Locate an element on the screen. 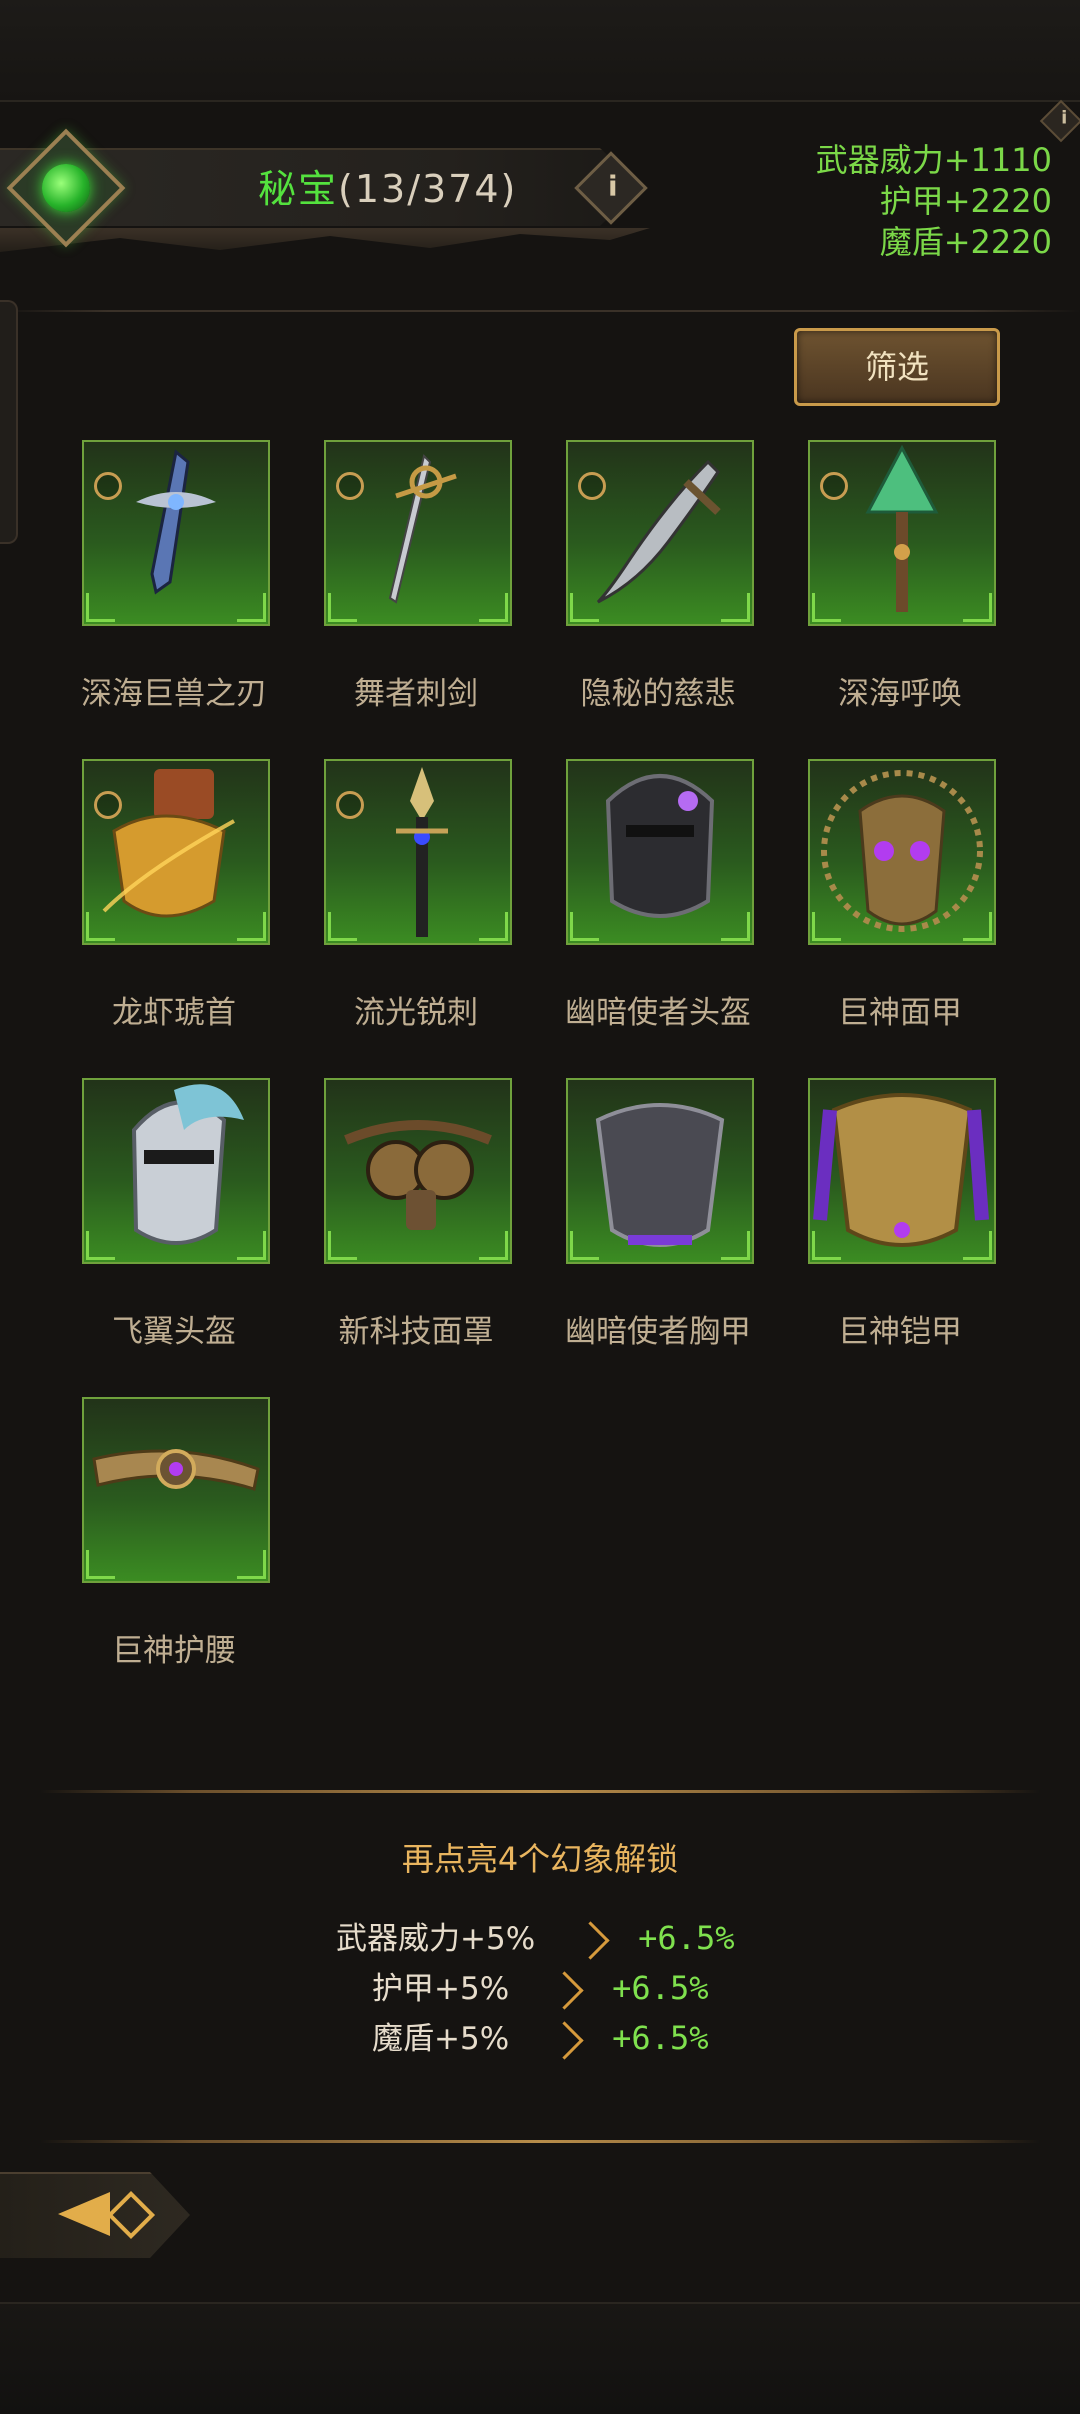 The image size is (1080, 2414). item-name: 幽暗使者胸甲 is located at coordinates (658, 1332).